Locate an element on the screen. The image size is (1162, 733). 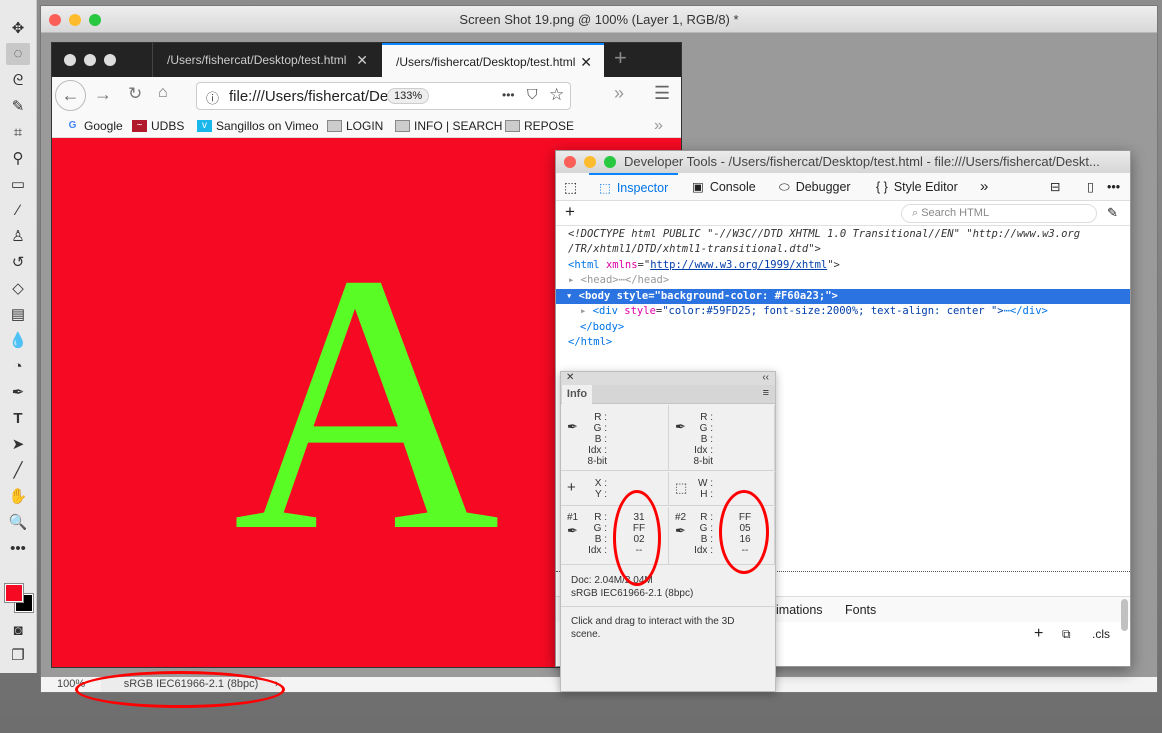
collapse-panel-icon: ‹‹ is located at coordinates (765, 378).